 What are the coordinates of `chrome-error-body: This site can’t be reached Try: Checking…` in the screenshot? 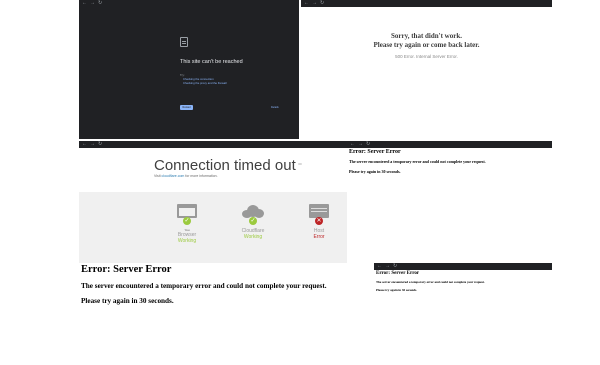 It's located at (189, 73).